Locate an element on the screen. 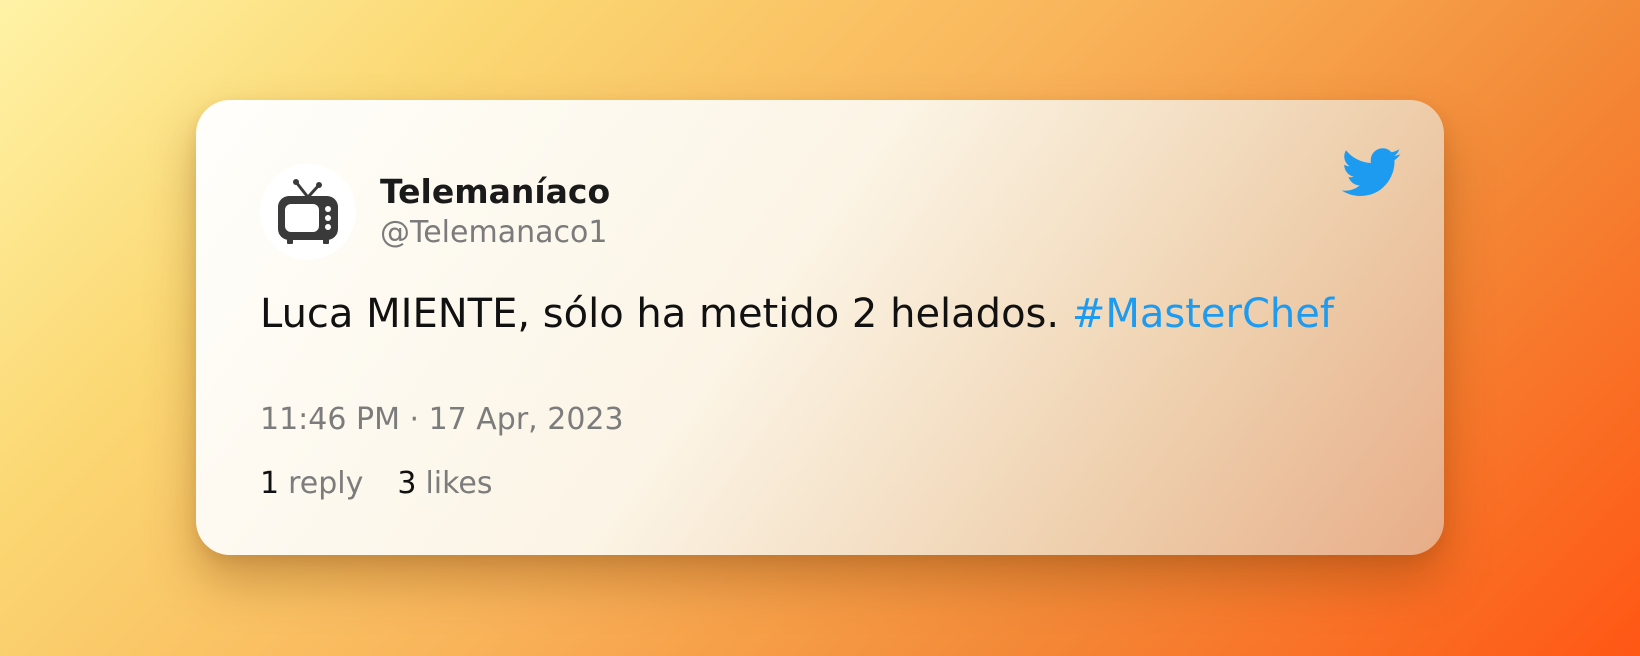 The width and height of the screenshot is (1640, 656). author-handle: @Telemanaco1 is located at coordinates (493, 233).